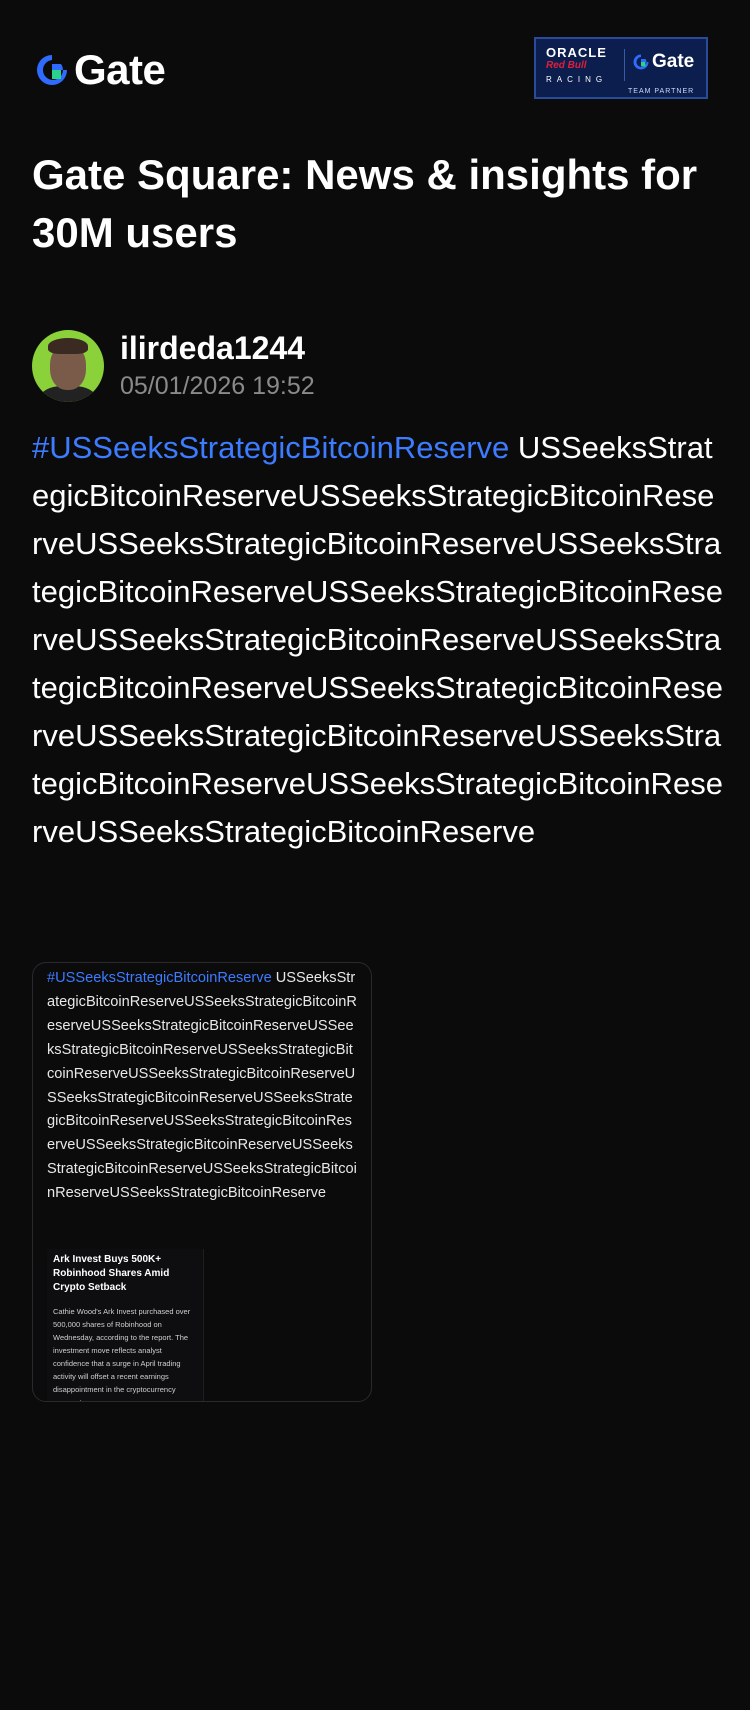  What do you see at coordinates (577, 79) in the screenshot?
I see `partner-racing: RACING` at bounding box center [577, 79].